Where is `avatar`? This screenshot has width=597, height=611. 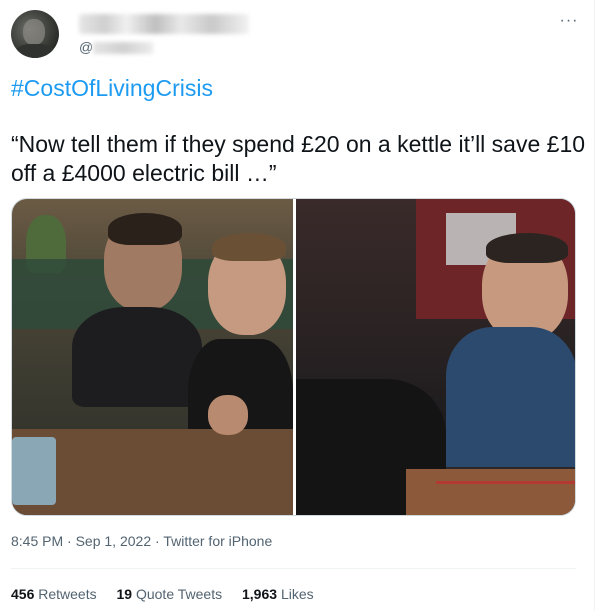
avatar is located at coordinates (35, 34).